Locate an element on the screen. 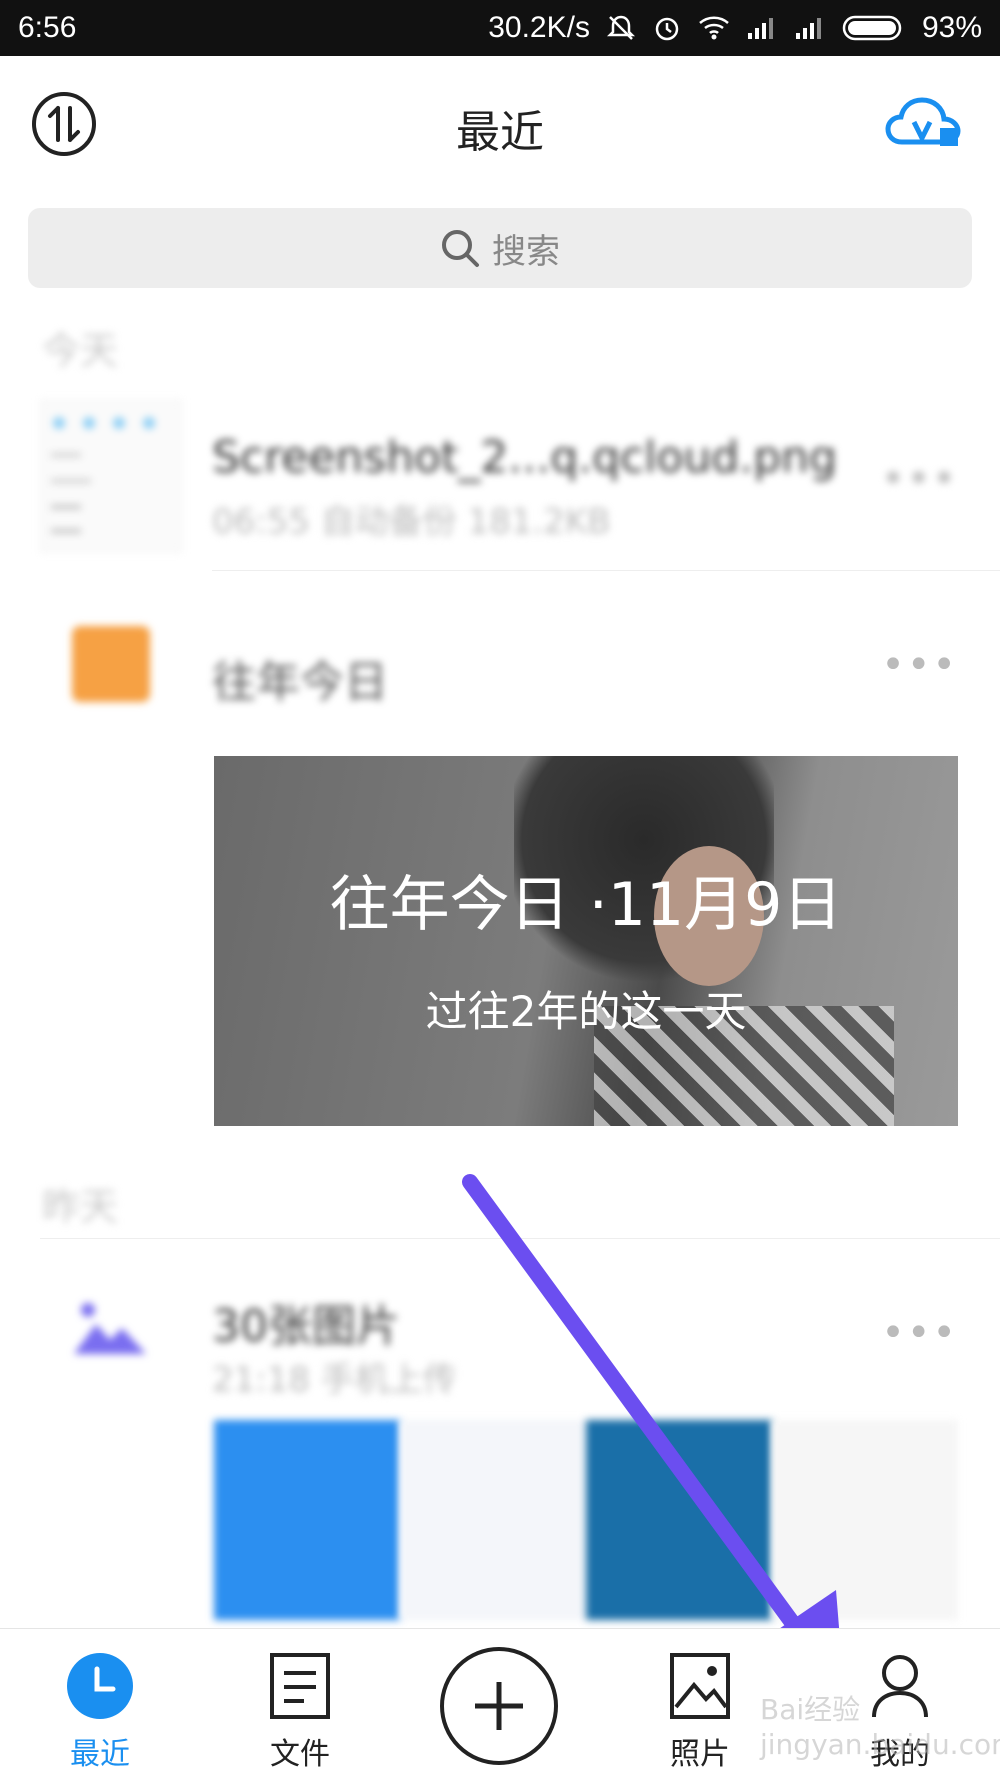 The height and width of the screenshot is (1779, 1000). battery-icon is located at coordinates (874, 28).